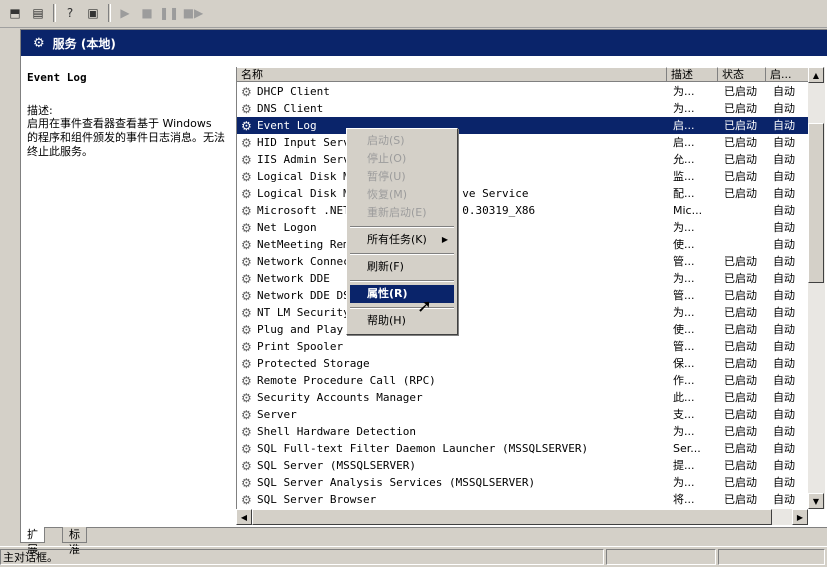 This screenshot has height=567, width=827. Describe the element at coordinates (402, 141) in the screenshot. I see `menu-item-start: 启动(S)` at that location.